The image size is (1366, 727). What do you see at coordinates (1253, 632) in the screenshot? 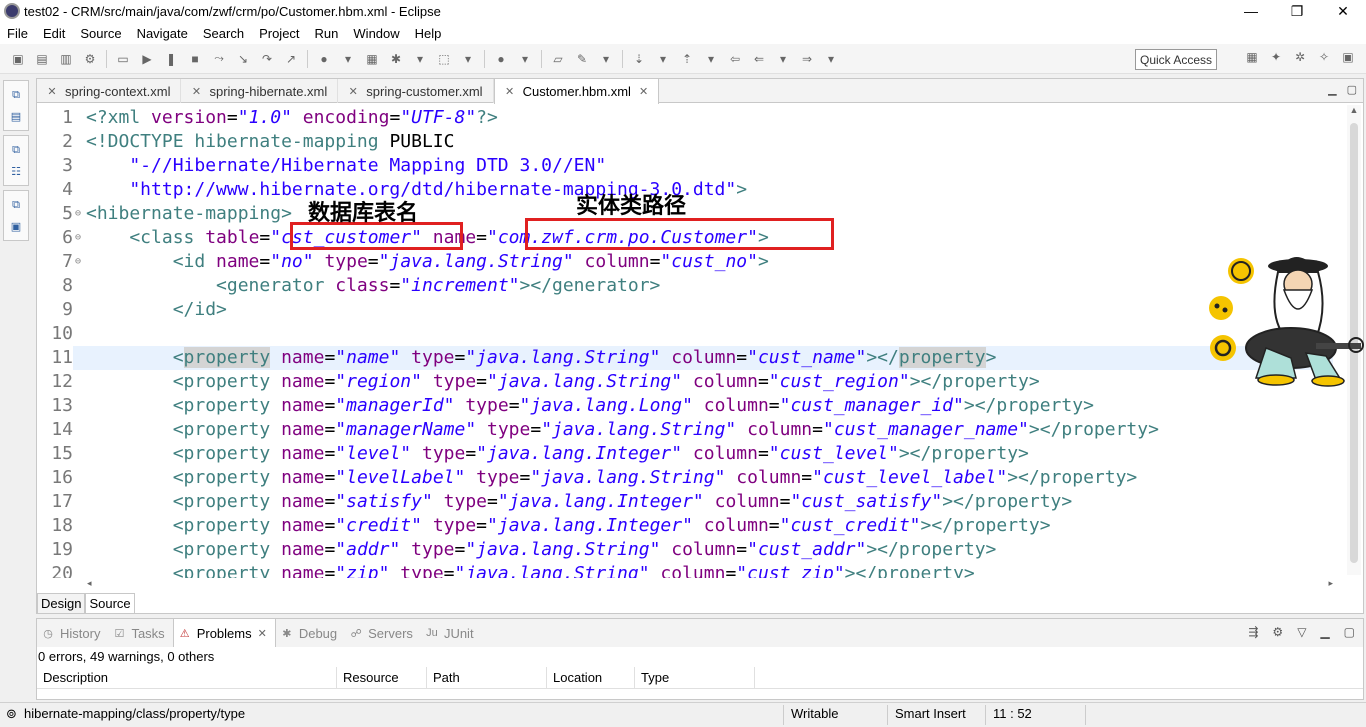
I see `filter-icon: ⇶` at bounding box center [1253, 632].